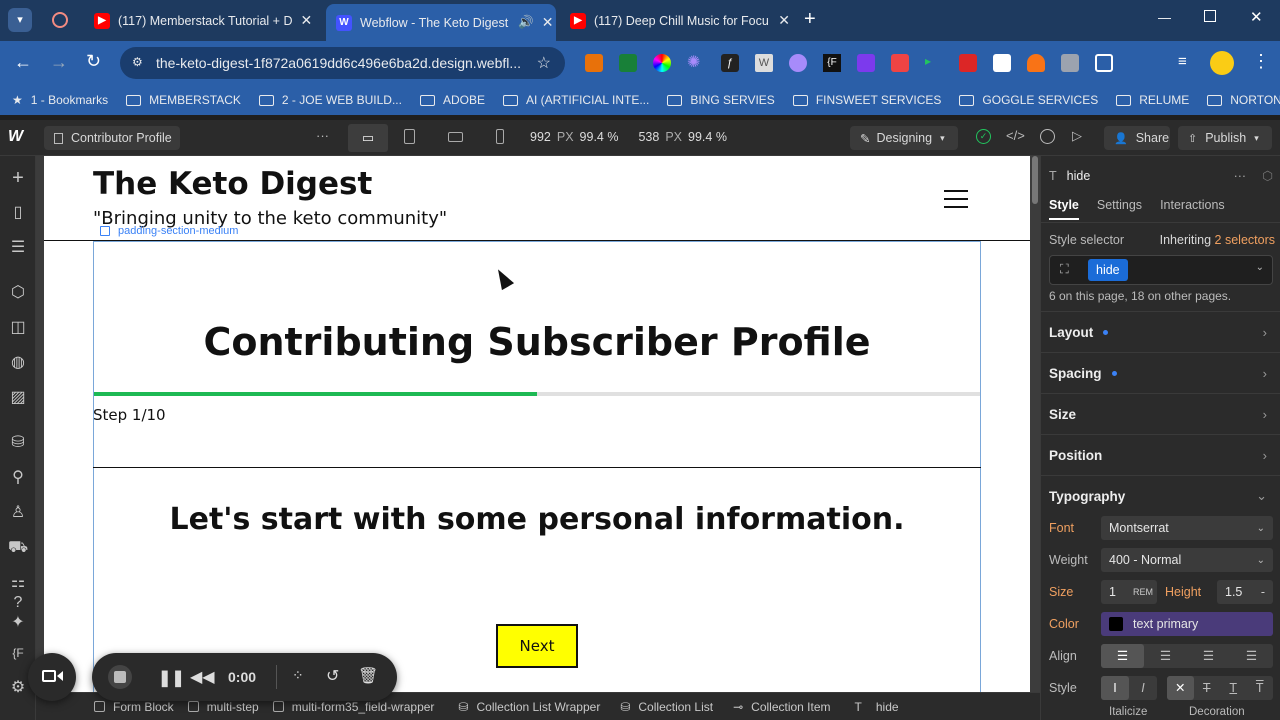  Describe the element at coordinates (409, 136) in the screenshot. I see `breakpoint-tablet-button` at that location.